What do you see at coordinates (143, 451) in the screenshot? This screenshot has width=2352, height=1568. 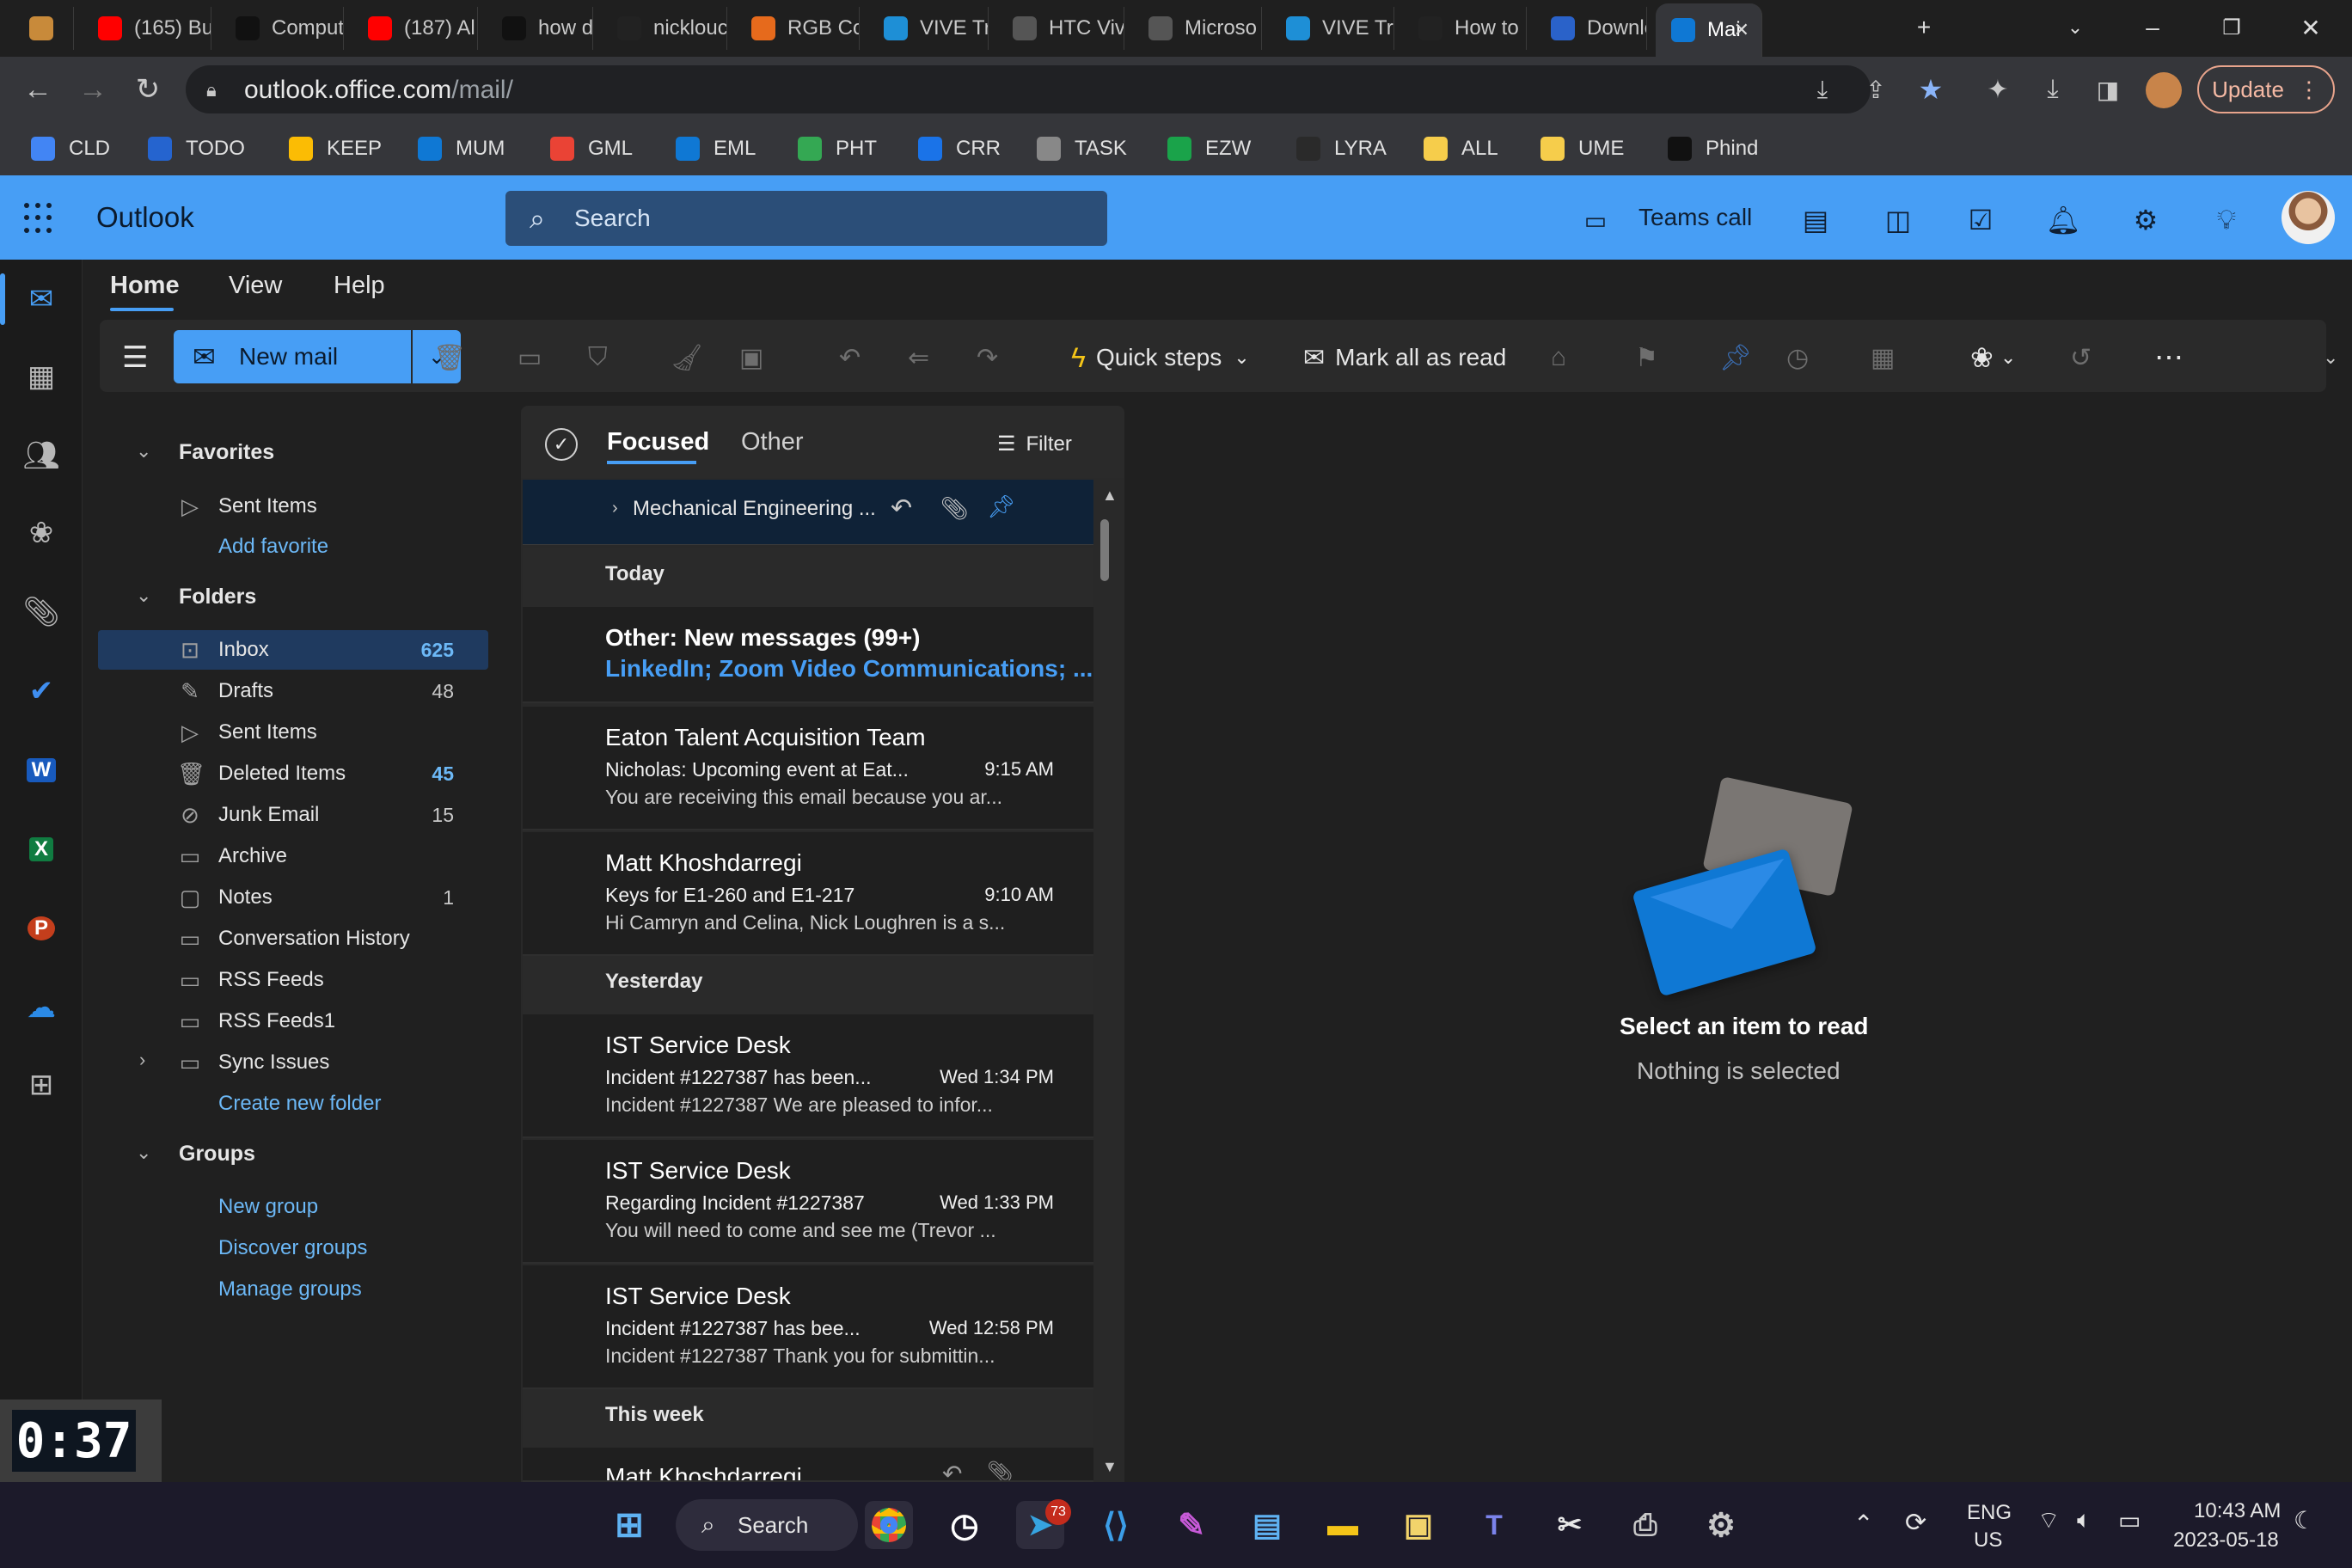 I see `chevron-down-icon: ⌄` at bounding box center [143, 451].